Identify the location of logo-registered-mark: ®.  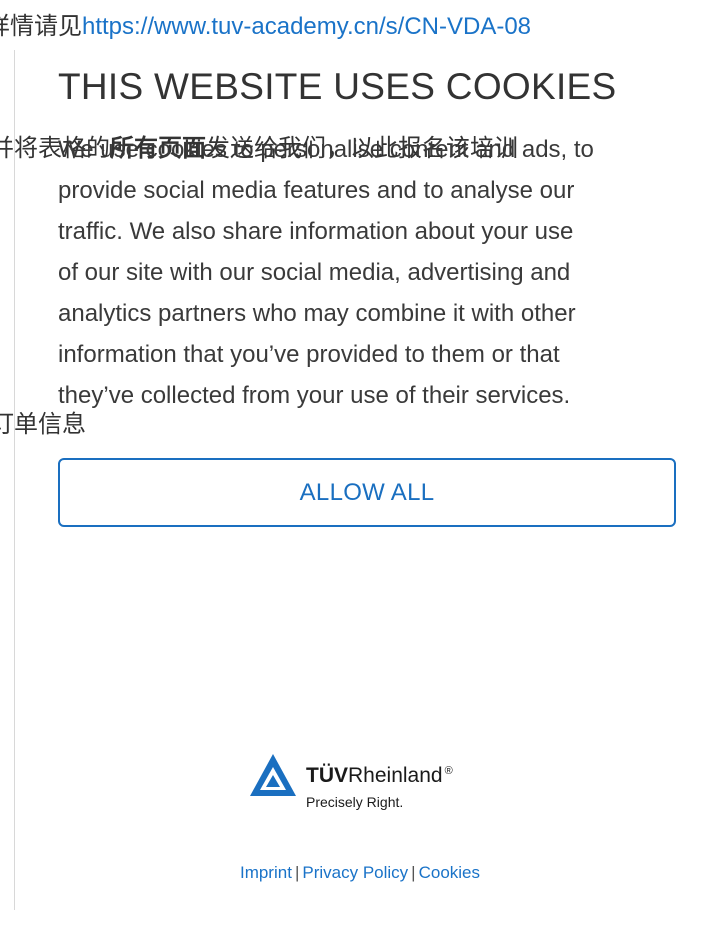
(448, 771).